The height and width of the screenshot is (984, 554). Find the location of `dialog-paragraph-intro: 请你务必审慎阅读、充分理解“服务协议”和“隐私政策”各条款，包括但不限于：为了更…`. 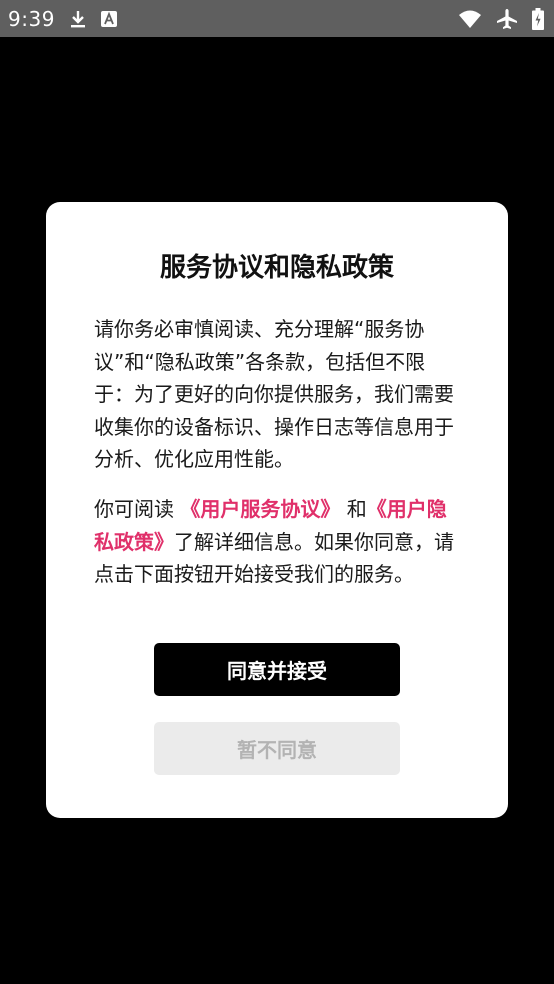

dialog-paragraph-intro: 请你务必审慎阅读、充分理解“服务协议”和“隐私政策”各条款，包括但不限于：为了更… is located at coordinates (274, 394).